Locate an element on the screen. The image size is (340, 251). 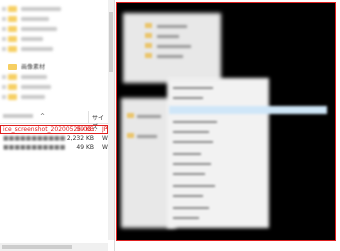
file-row: ■■■■■■■■■■■ 49 KB W is located at coordinates (54, 147).